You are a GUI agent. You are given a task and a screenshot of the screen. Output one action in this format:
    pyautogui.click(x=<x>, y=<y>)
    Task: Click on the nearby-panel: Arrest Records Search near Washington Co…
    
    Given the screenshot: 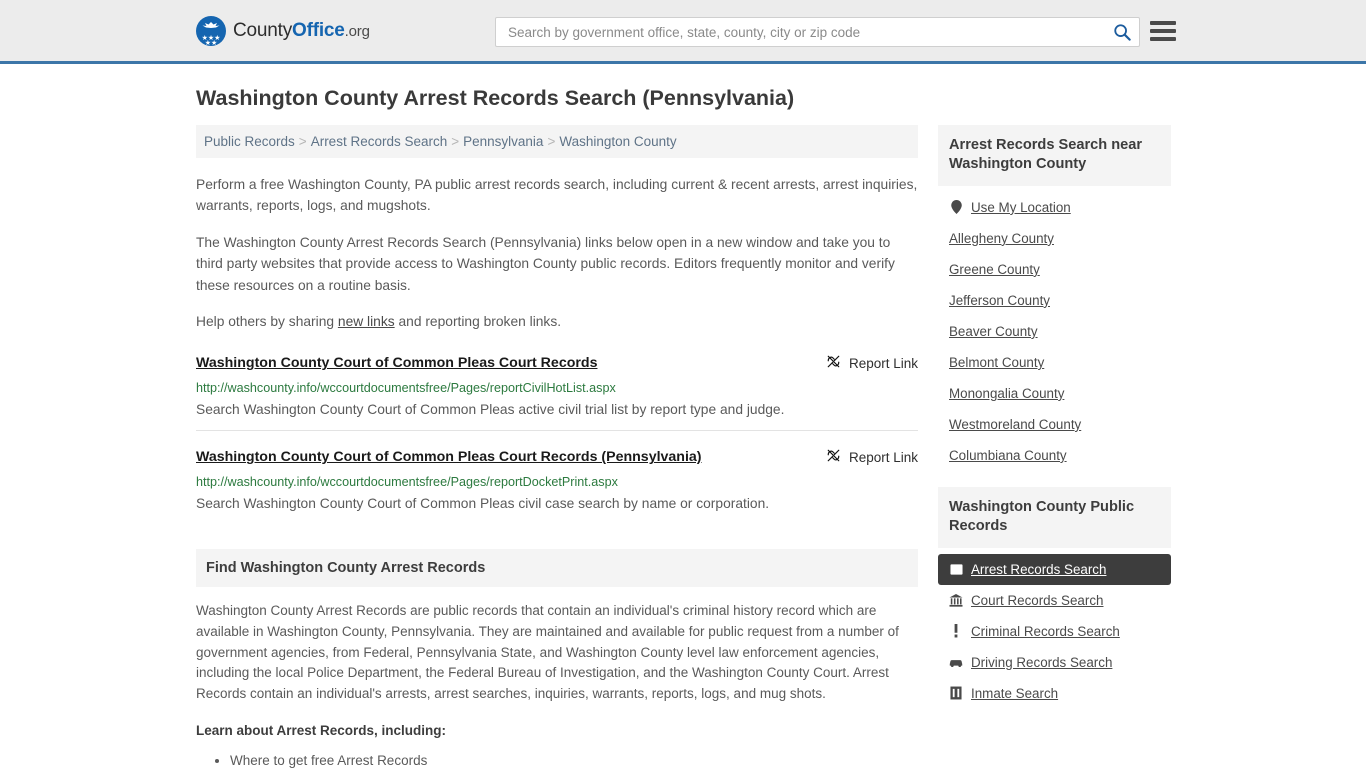 What is the action you would take?
    pyautogui.click(x=1054, y=298)
    